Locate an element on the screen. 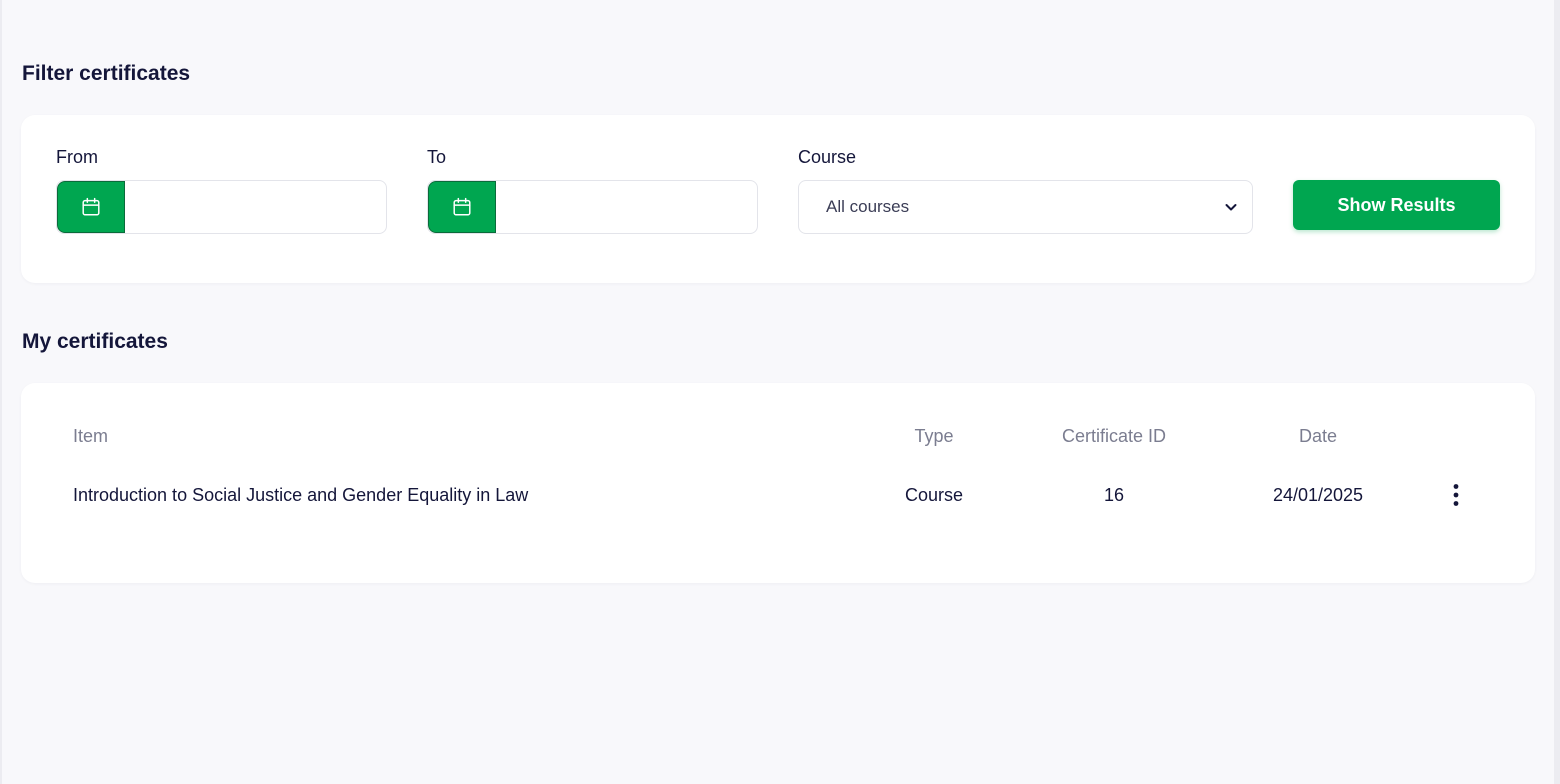 The width and height of the screenshot is (1560, 784). scrollbar-track is located at coordinates (1557, 392).